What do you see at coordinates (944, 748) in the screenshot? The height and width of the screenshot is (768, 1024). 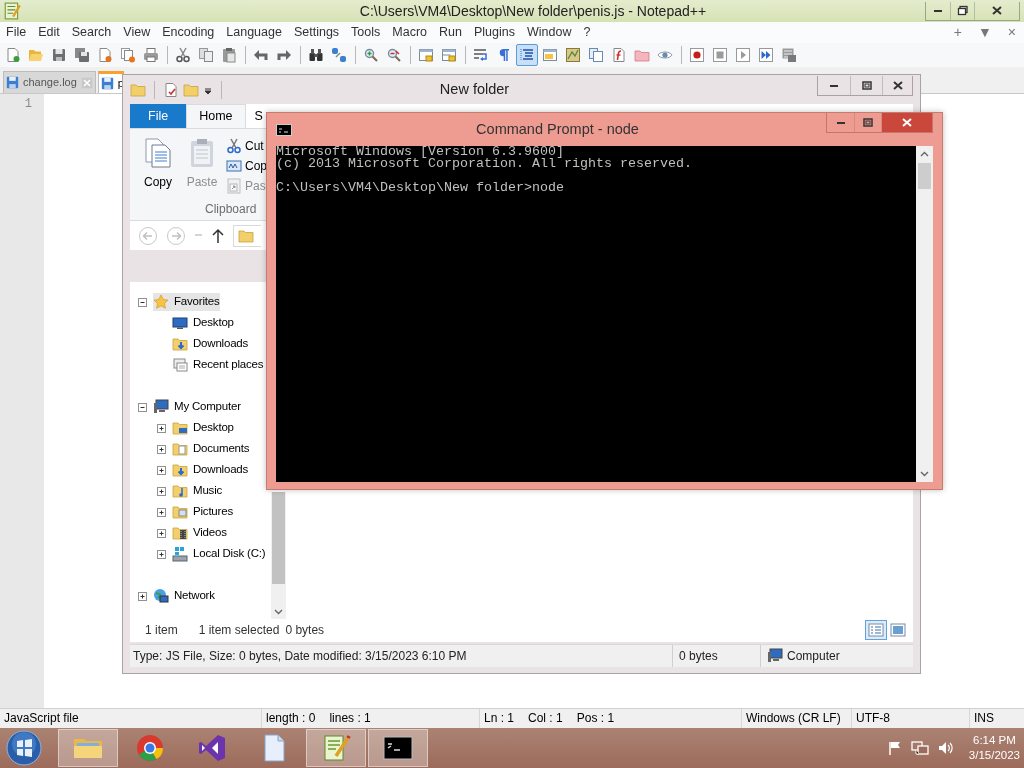 I see `speaker-icon` at bounding box center [944, 748].